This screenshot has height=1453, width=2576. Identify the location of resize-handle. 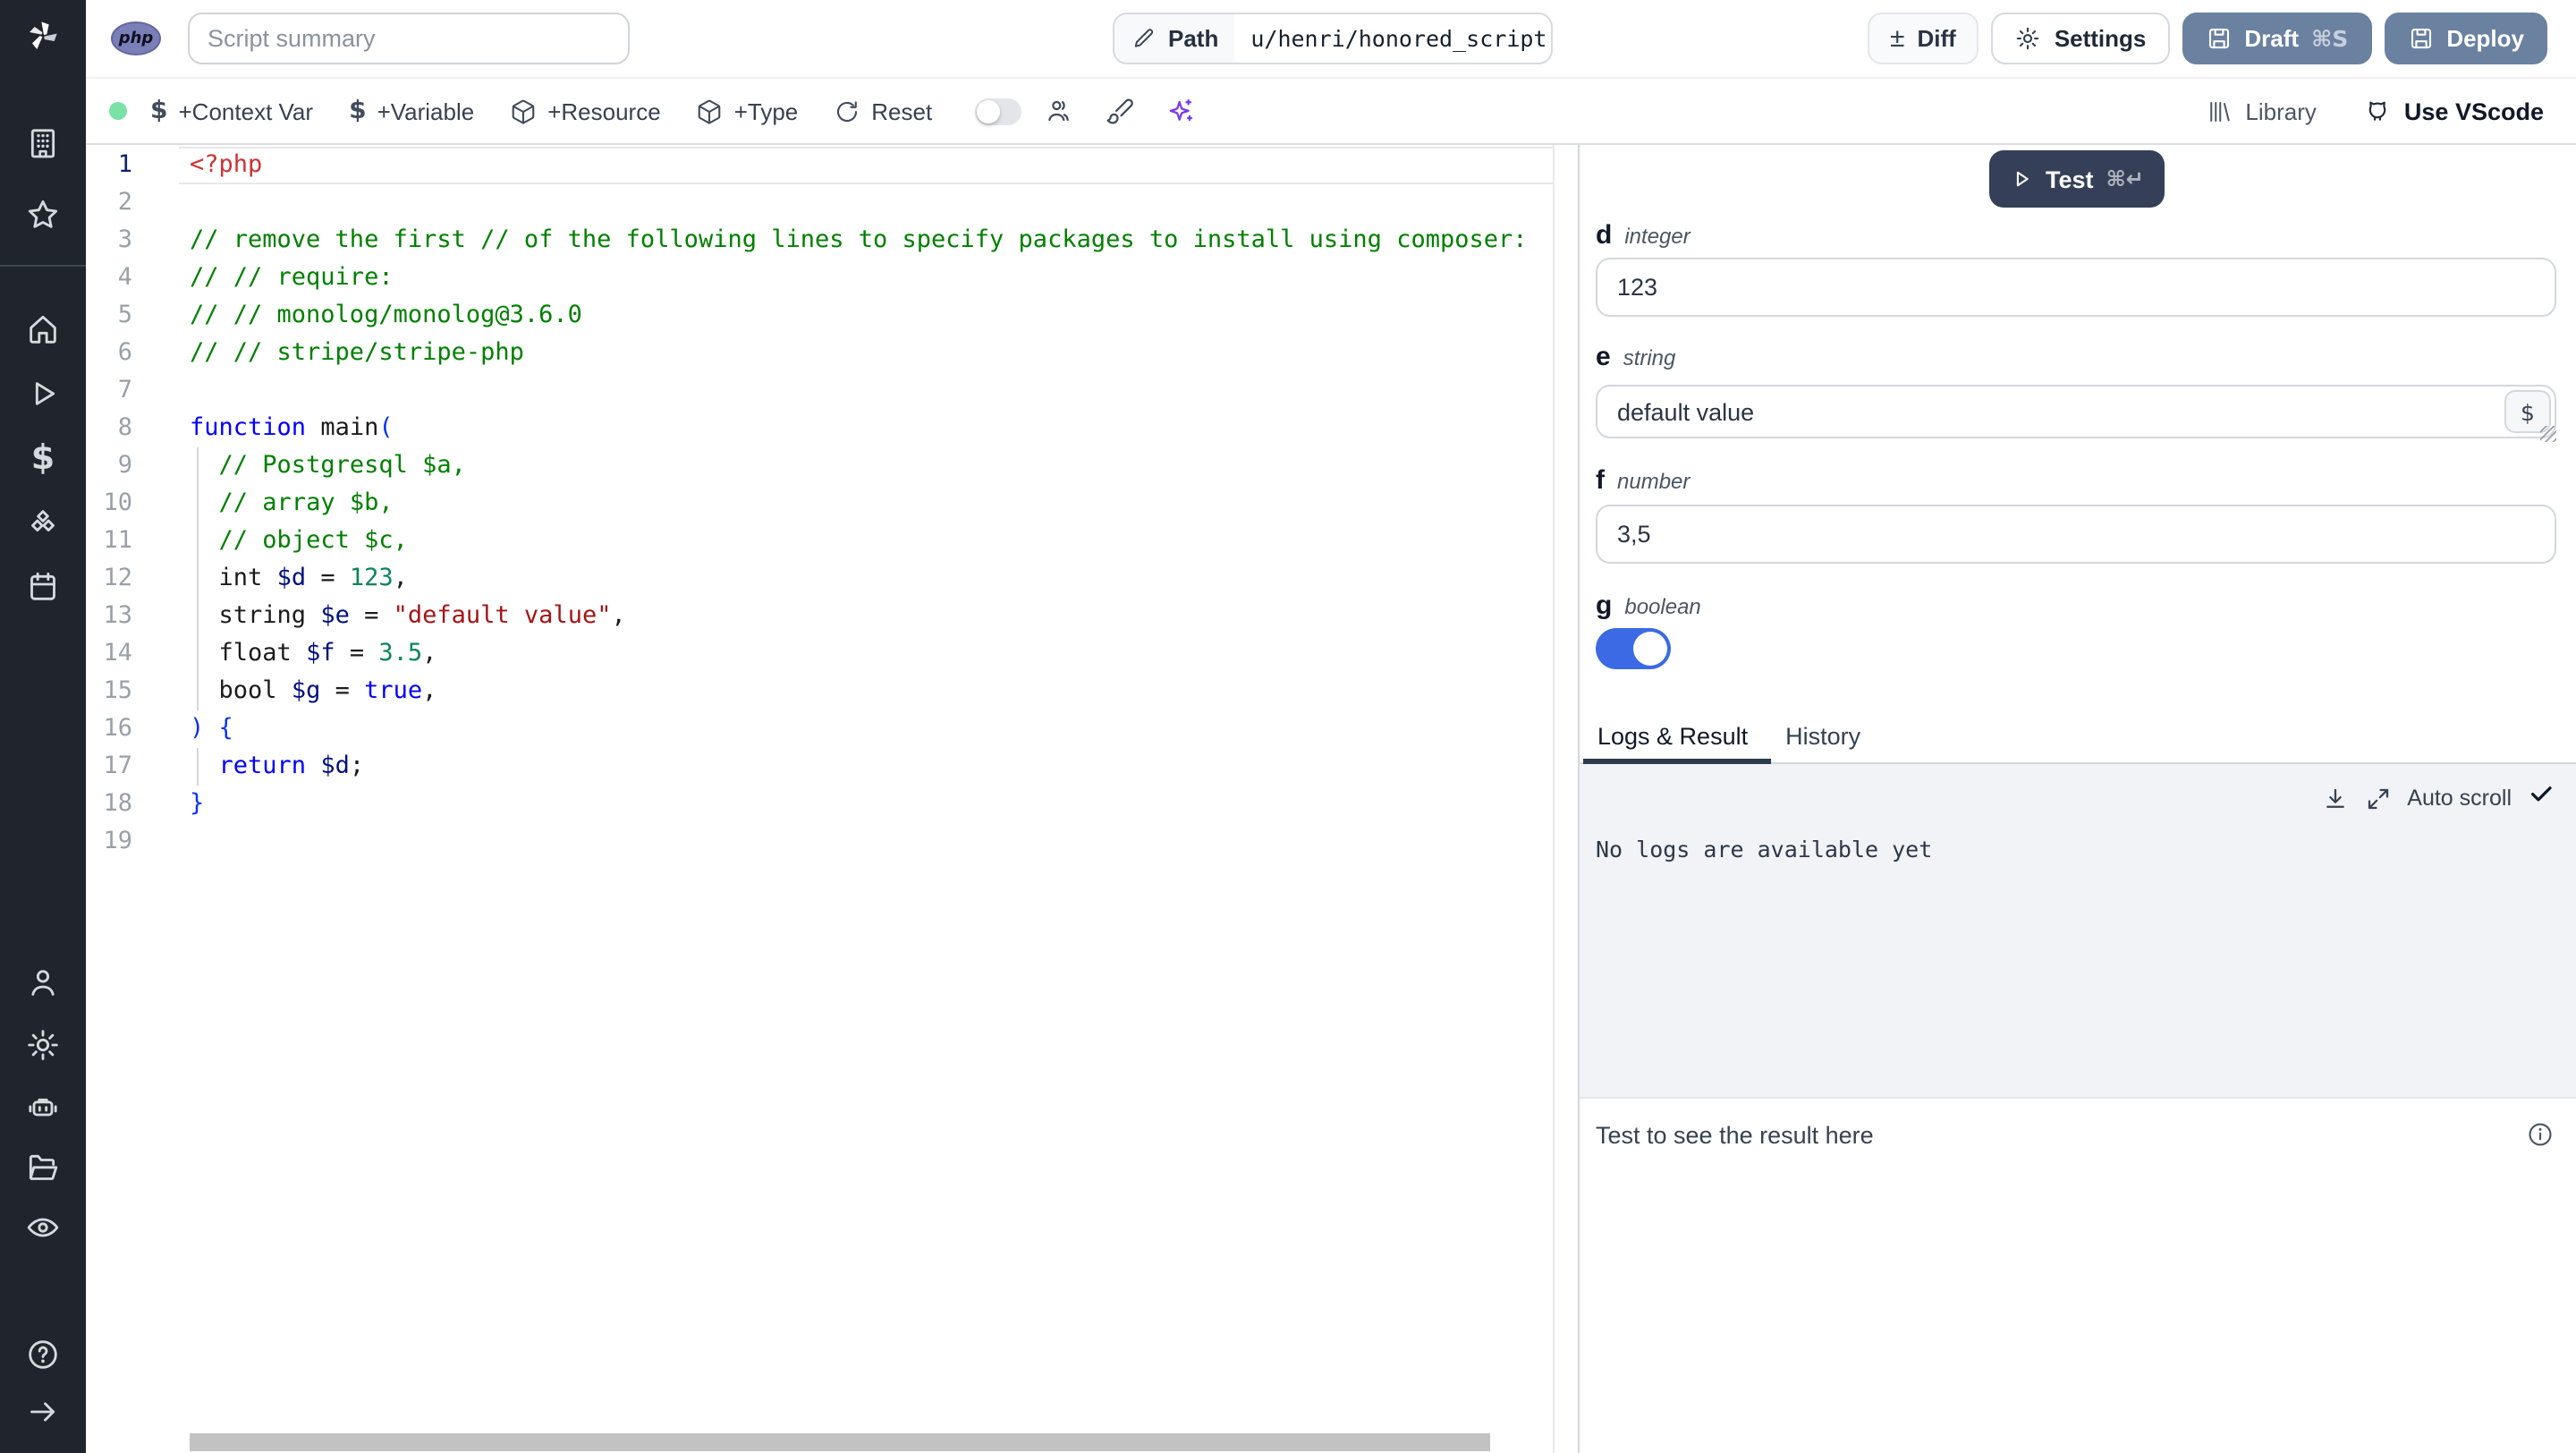
(2548, 434).